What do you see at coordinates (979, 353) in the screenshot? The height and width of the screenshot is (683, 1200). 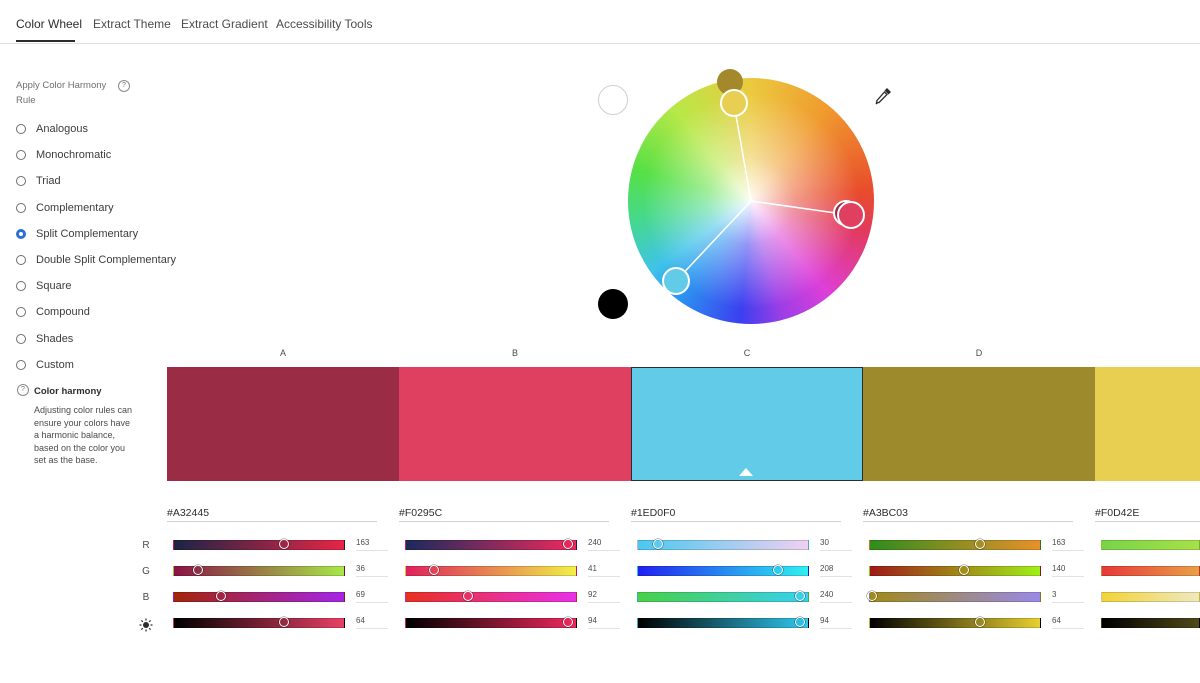 I see `swatch-label-d: D` at bounding box center [979, 353].